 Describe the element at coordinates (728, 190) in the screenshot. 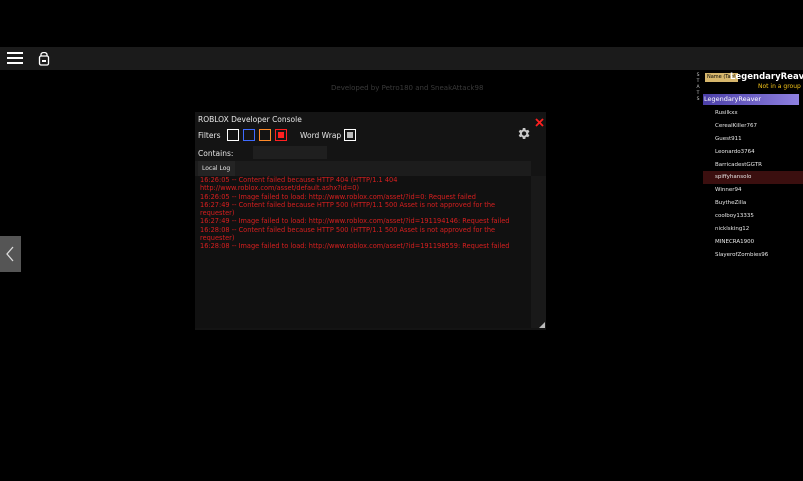

I see `player-name: Winner94` at that location.